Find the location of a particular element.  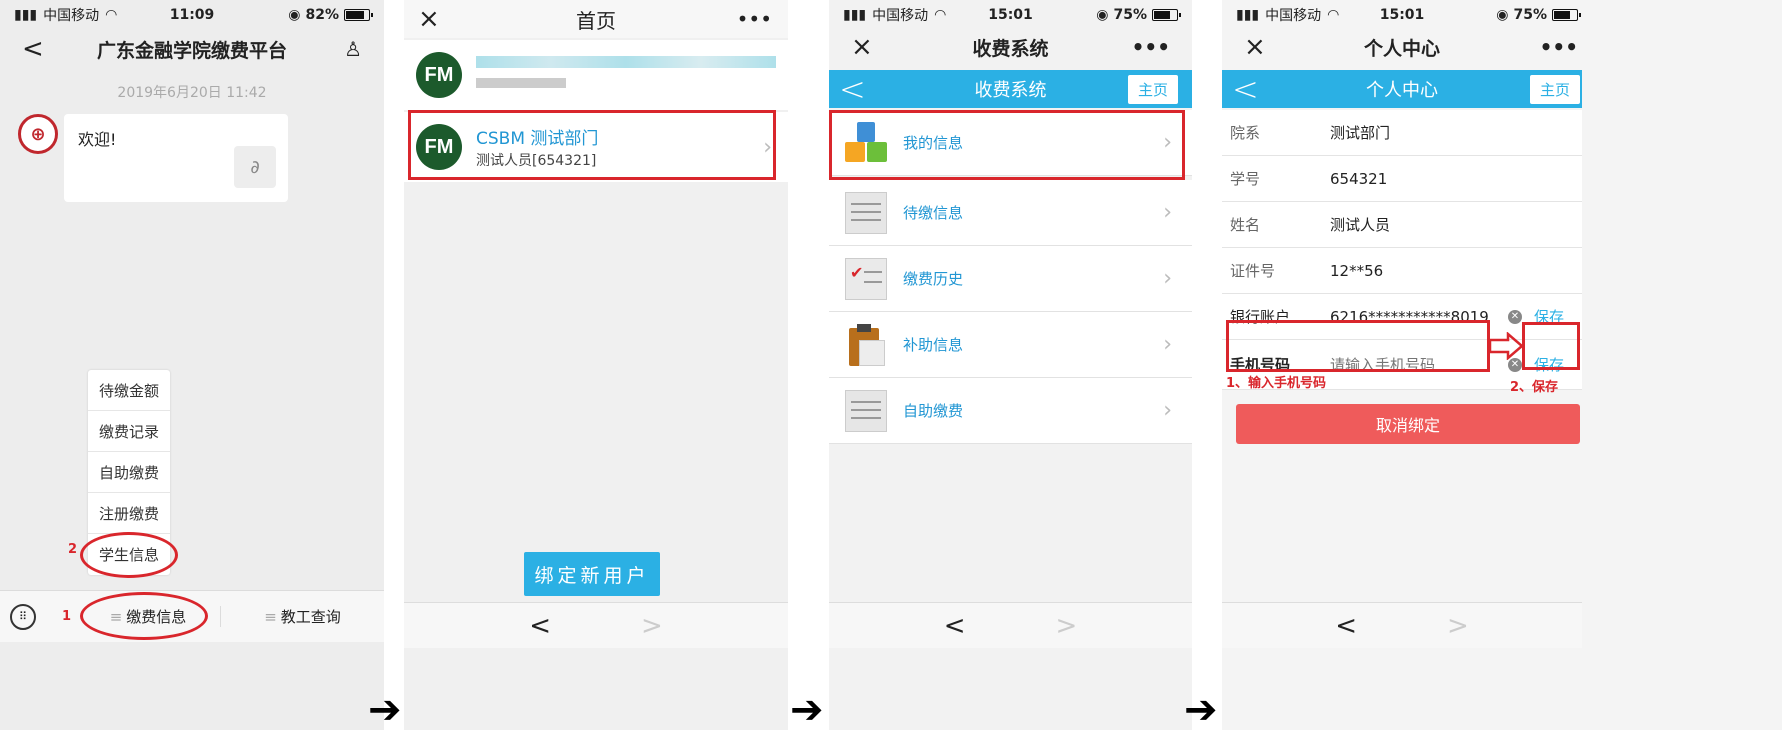

school-logo-avatar: ⊕ is located at coordinates (38, 134).